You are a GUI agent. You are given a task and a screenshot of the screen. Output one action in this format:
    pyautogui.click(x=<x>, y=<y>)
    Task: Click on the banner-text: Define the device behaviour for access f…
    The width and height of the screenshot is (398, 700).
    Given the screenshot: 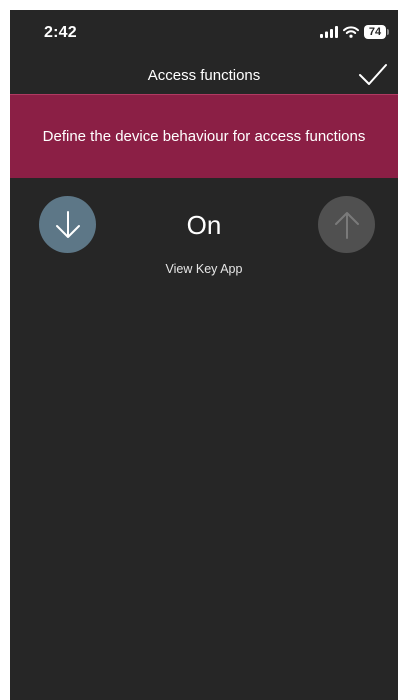 What is the action you would take?
    pyautogui.click(x=204, y=136)
    